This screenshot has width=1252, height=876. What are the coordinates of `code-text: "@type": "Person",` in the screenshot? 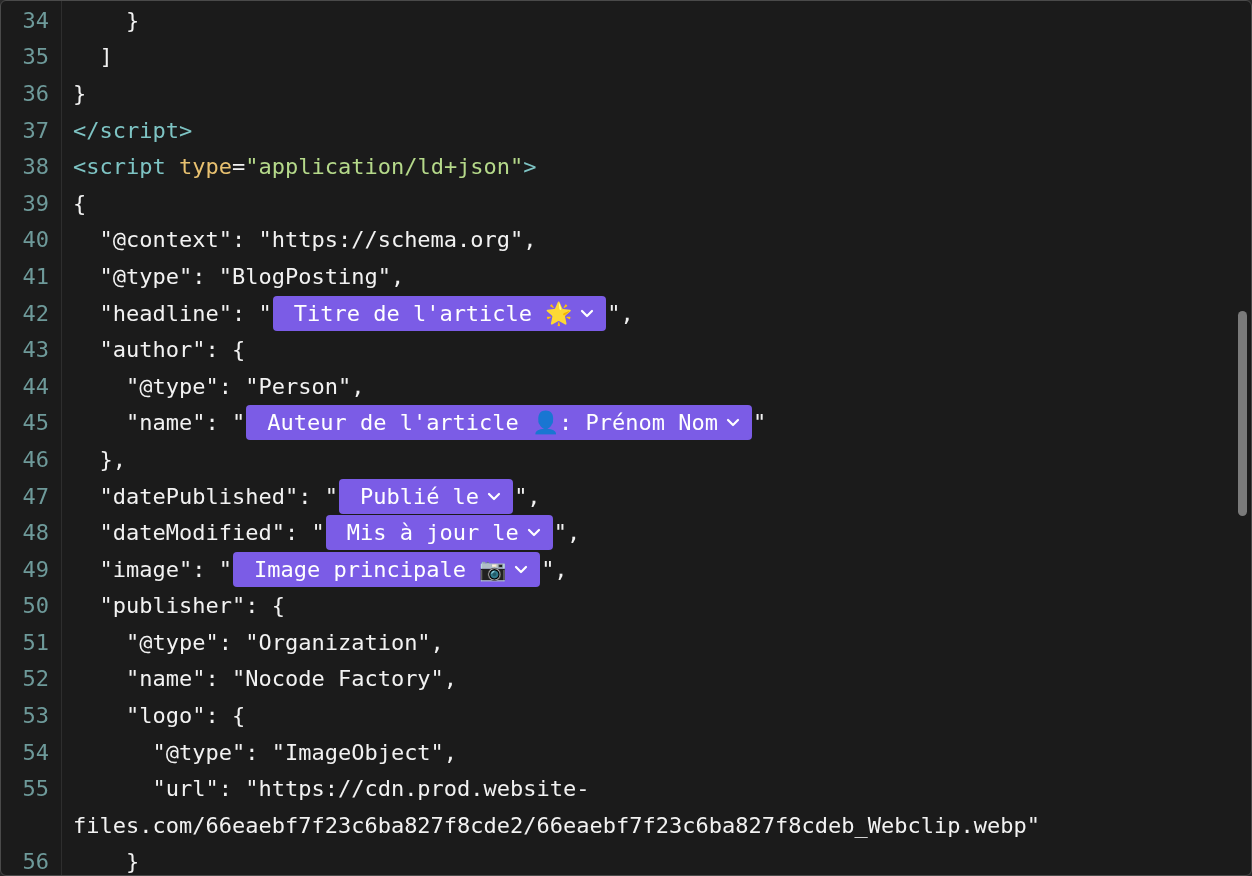 It's located at (244, 386).